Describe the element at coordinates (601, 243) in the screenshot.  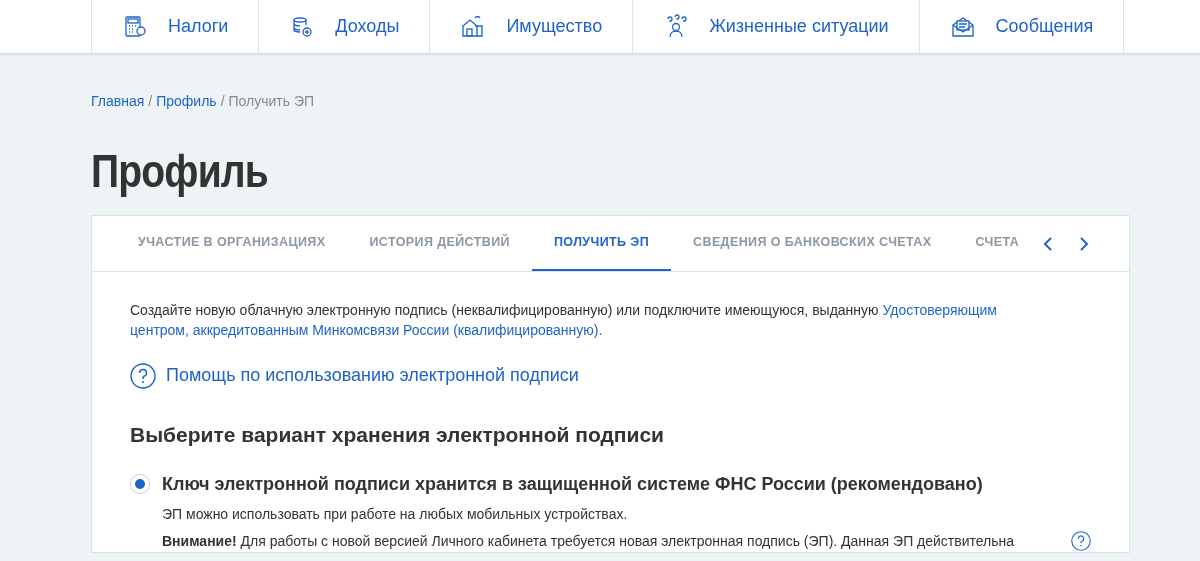
I see `tab: ПОЛУЧИТЬ ЭП` at that location.